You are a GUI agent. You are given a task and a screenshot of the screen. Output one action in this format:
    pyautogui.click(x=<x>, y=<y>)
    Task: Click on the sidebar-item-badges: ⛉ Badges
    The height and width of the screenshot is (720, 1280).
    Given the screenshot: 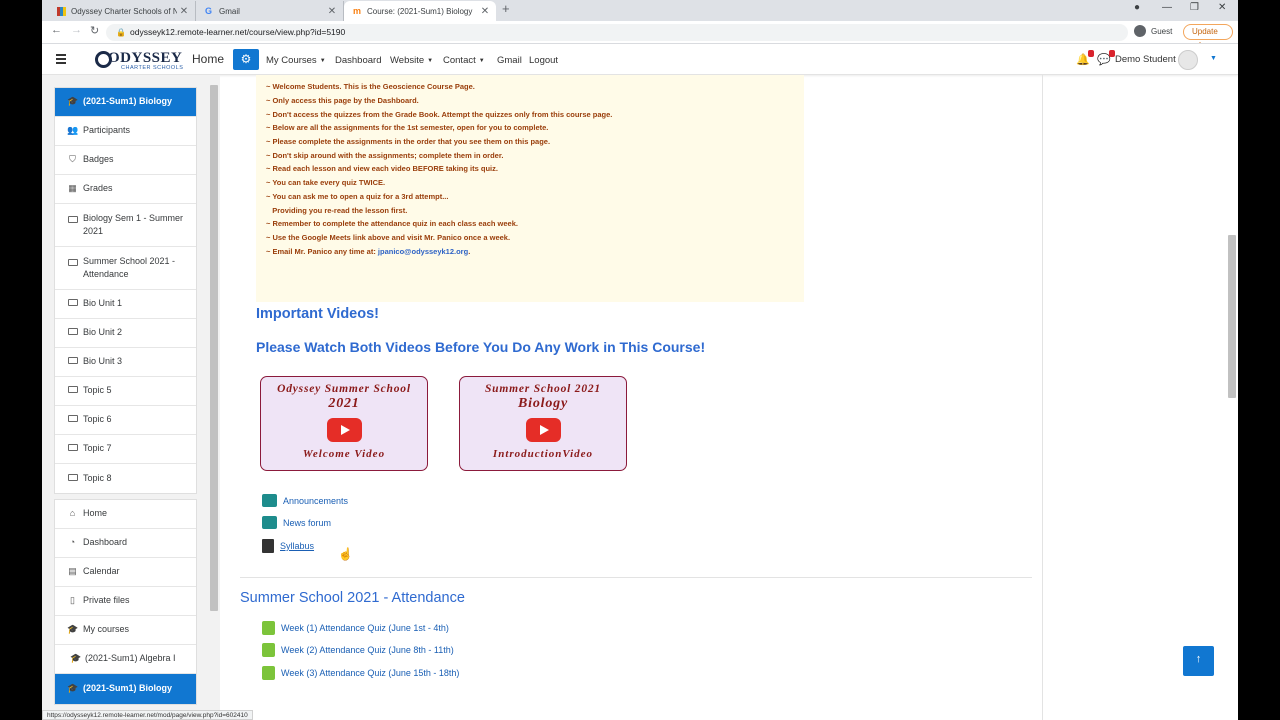 What is the action you would take?
    pyautogui.click(x=125, y=160)
    